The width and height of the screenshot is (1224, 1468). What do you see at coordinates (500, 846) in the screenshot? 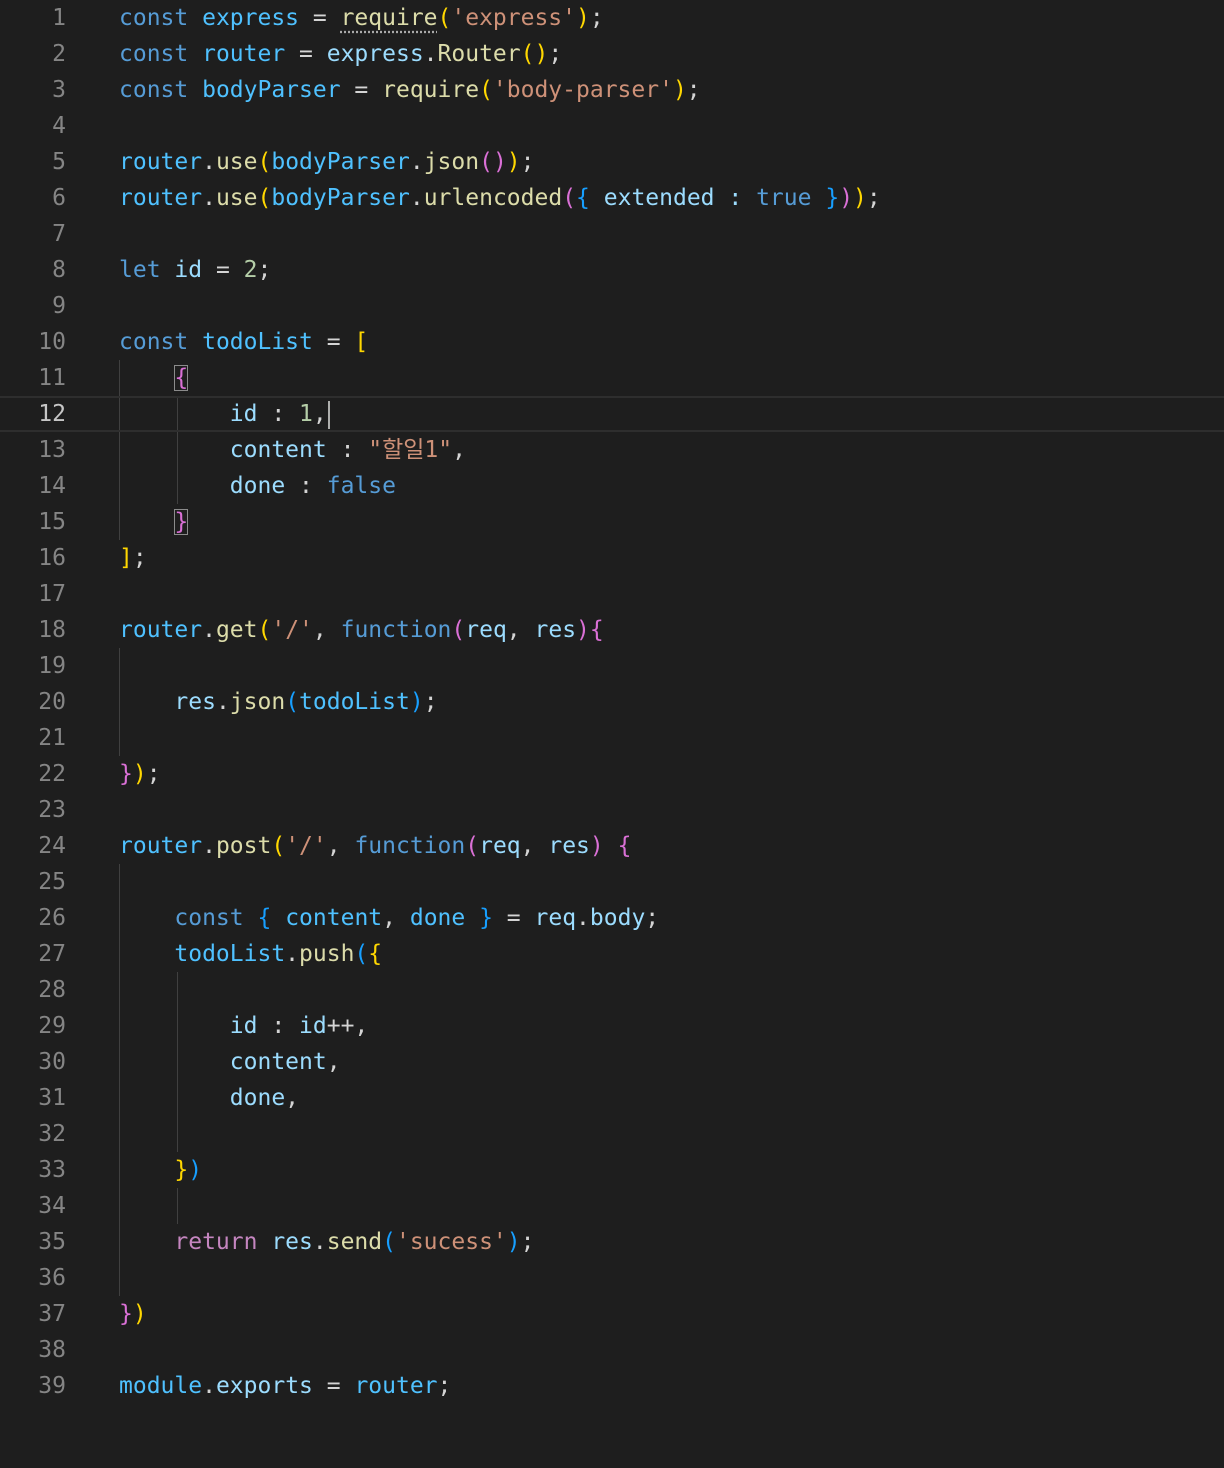
I see `code-token: req` at bounding box center [500, 846].